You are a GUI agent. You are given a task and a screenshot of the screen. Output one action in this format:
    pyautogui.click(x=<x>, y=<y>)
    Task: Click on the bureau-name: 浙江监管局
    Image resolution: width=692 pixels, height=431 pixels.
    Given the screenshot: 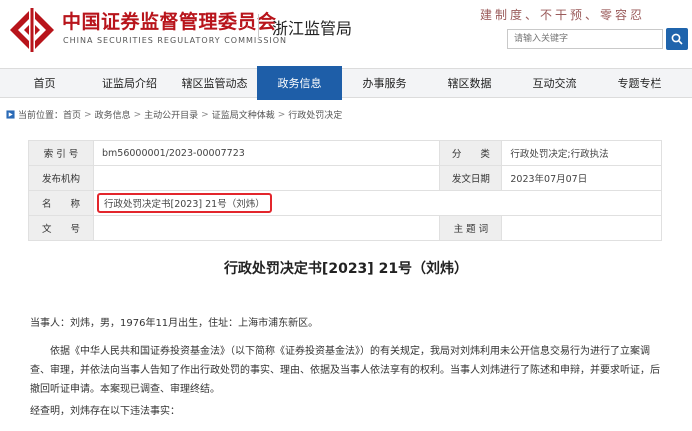 What is the action you would take?
    pyautogui.click(x=312, y=27)
    